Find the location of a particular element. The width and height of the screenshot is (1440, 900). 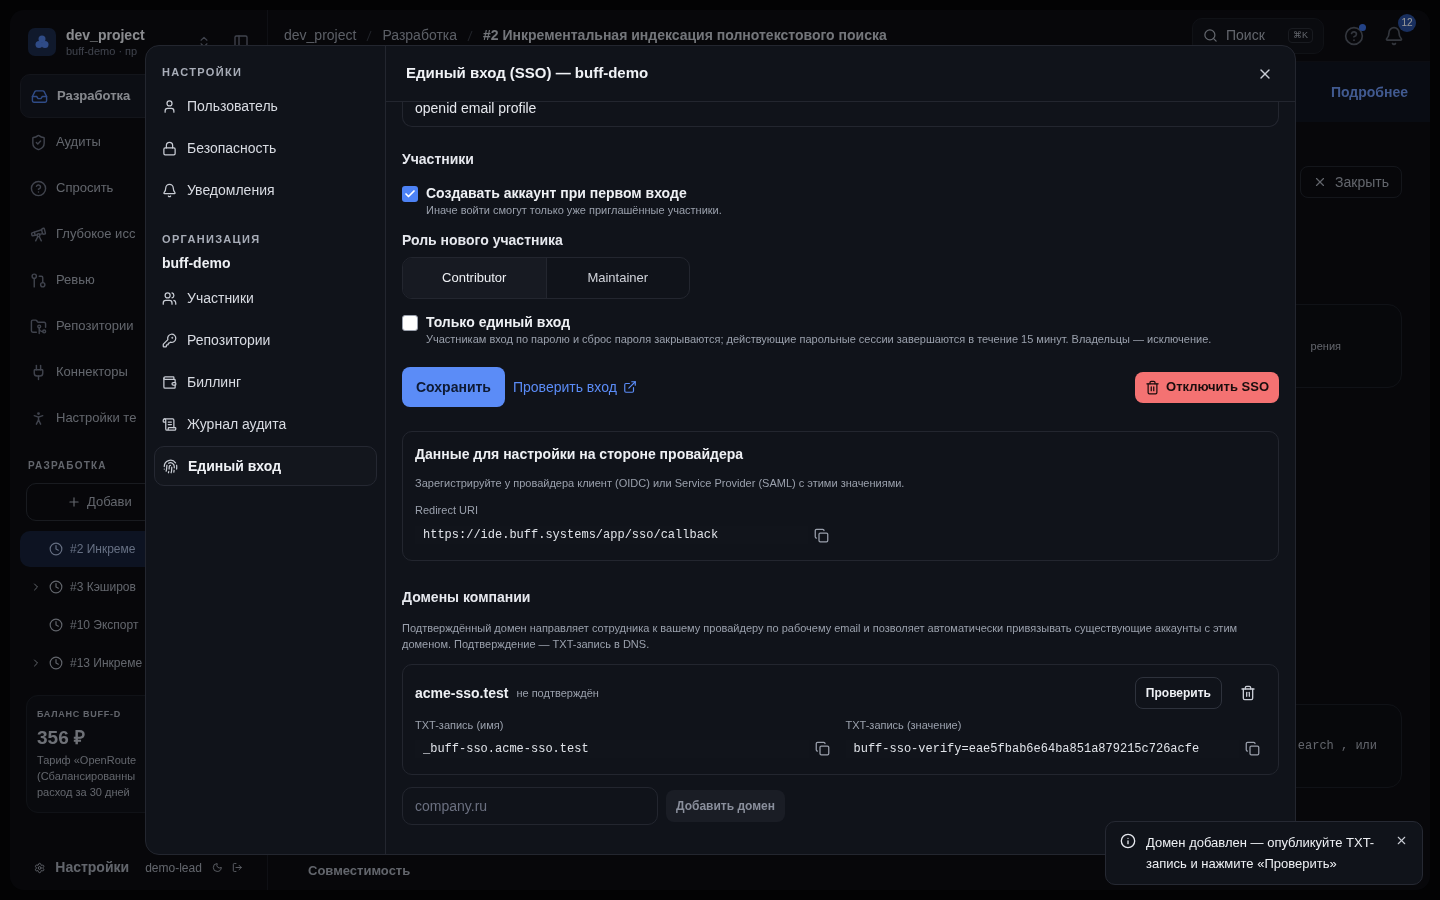

external-link-icon is located at coordinates (629, 387).